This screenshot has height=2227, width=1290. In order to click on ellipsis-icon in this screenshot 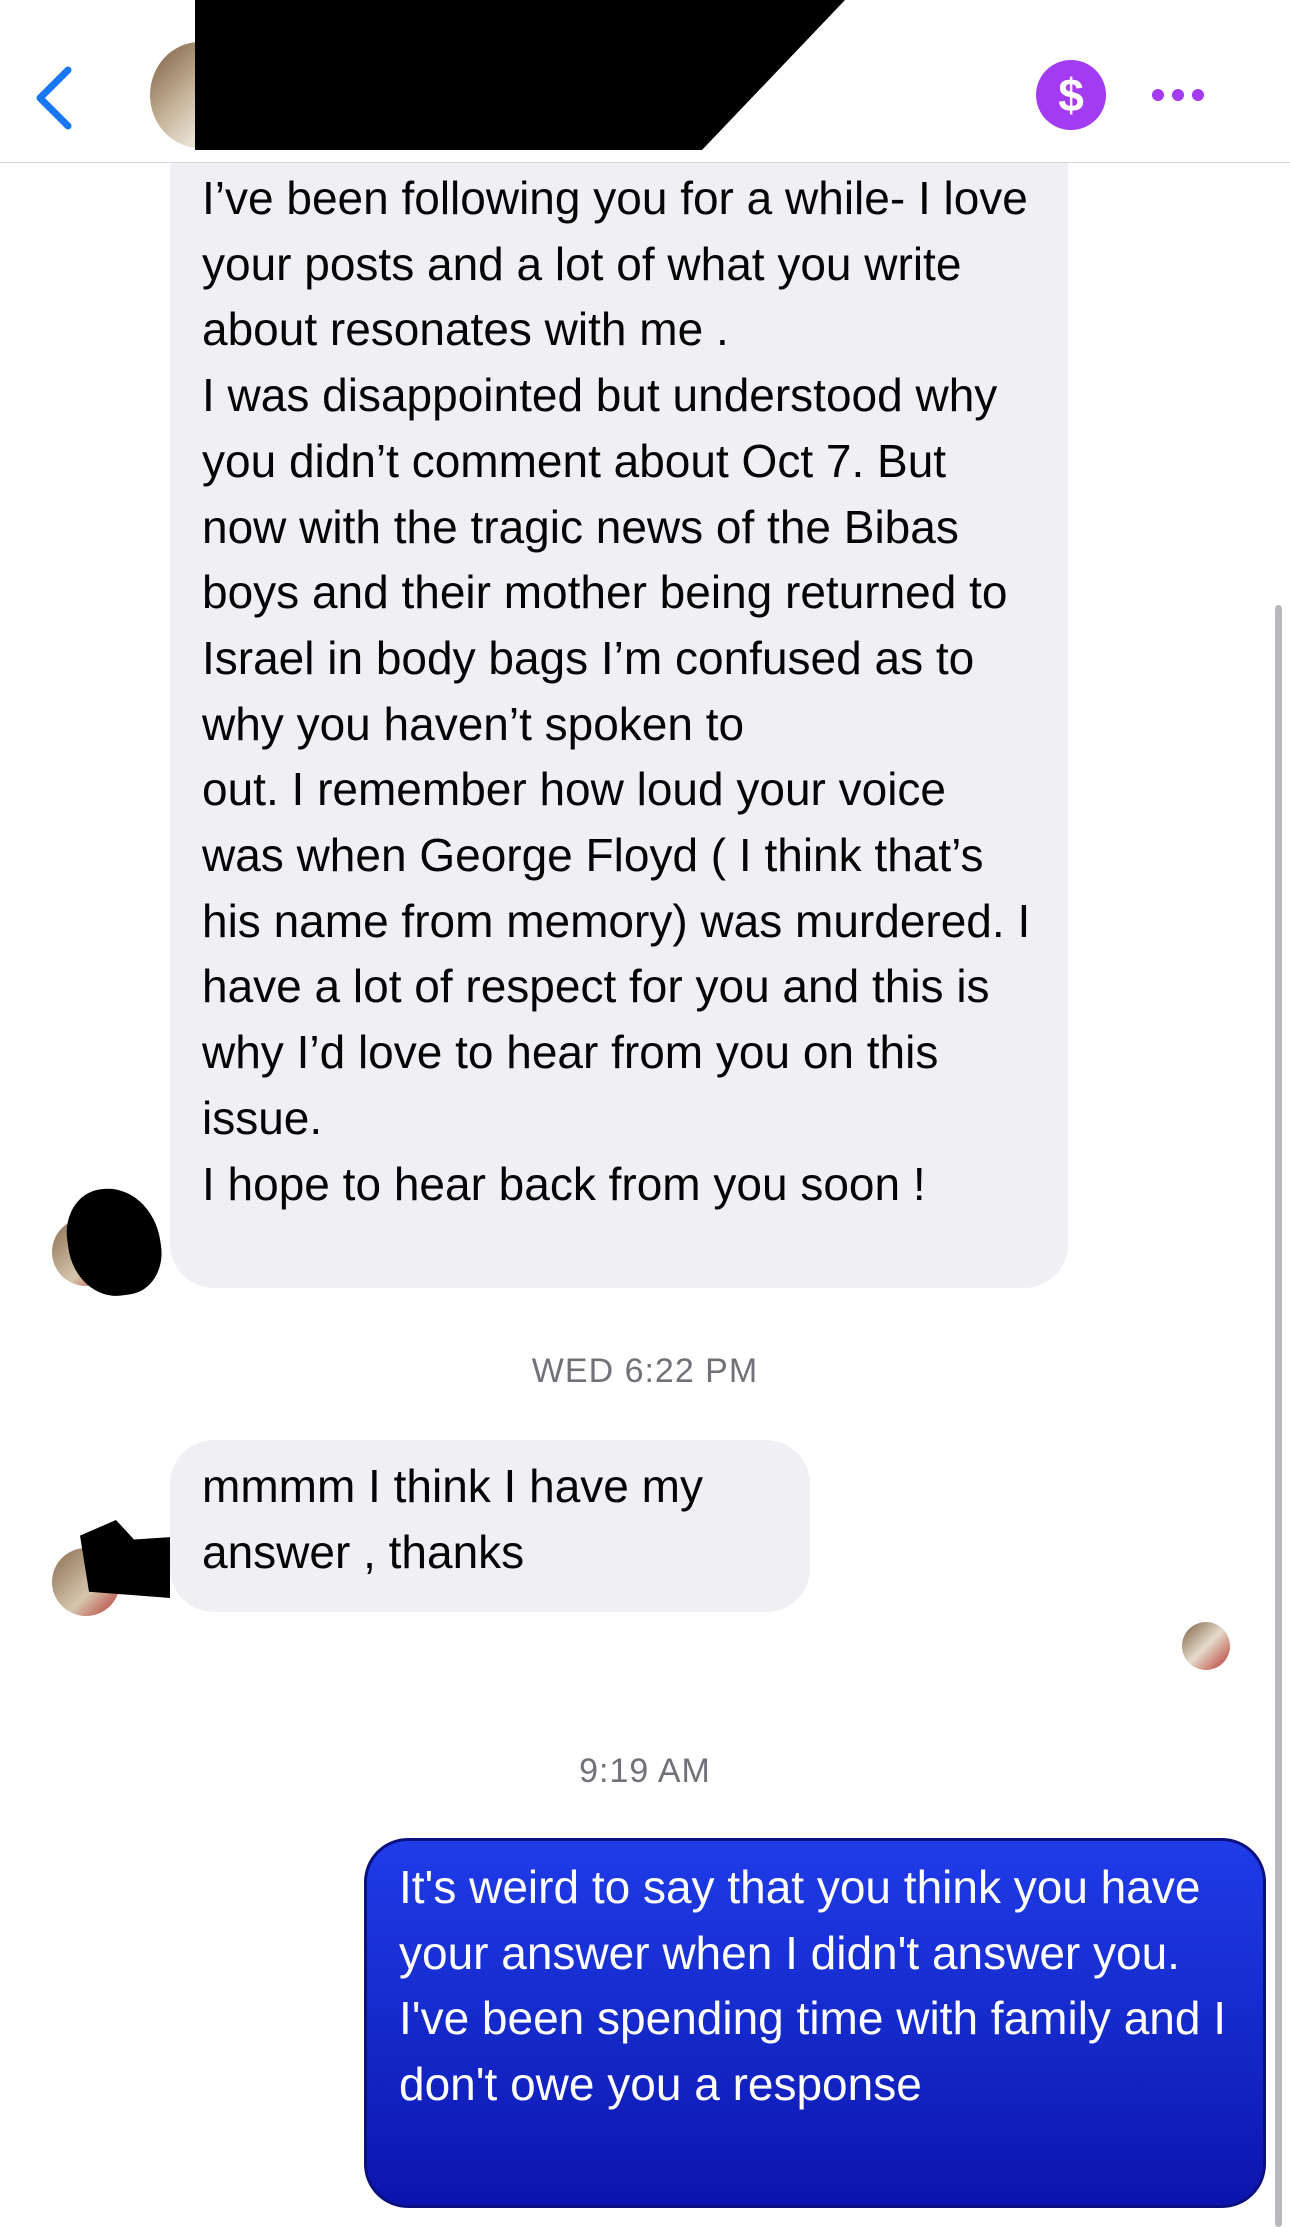, I will do `click(1178, 95)`.